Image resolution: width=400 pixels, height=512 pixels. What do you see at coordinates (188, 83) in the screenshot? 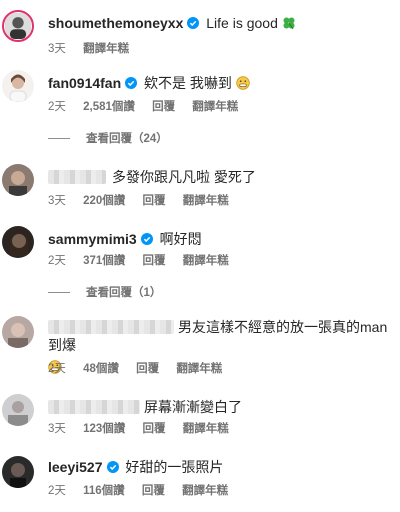
I see `comment-text: 欸不是 我嚇到` at bounding box center [188, 83].